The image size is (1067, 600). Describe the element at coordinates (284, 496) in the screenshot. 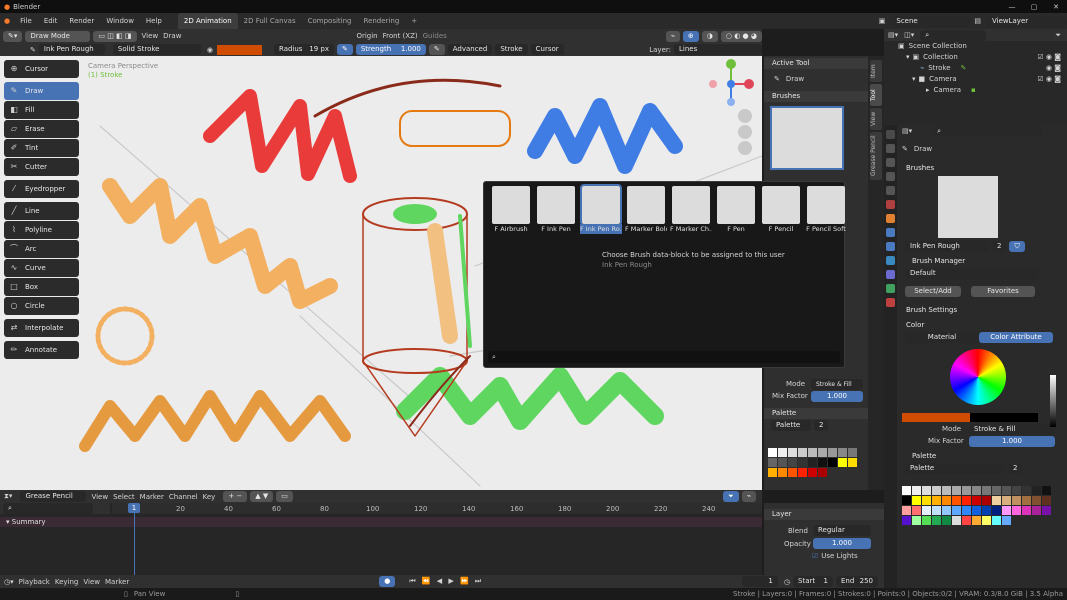

I see `onion-skin-button: ▭` at that location.